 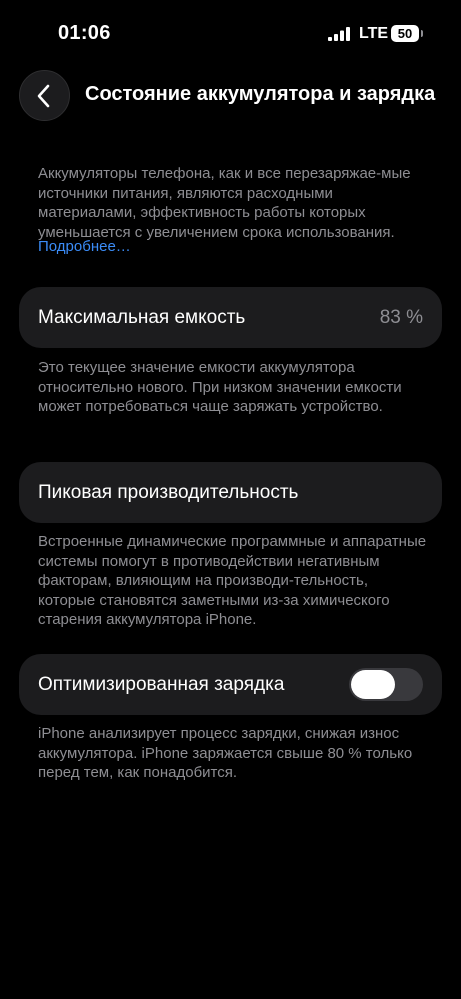 I want to click on cellular-signal-icon, so click(x=339, y=34).